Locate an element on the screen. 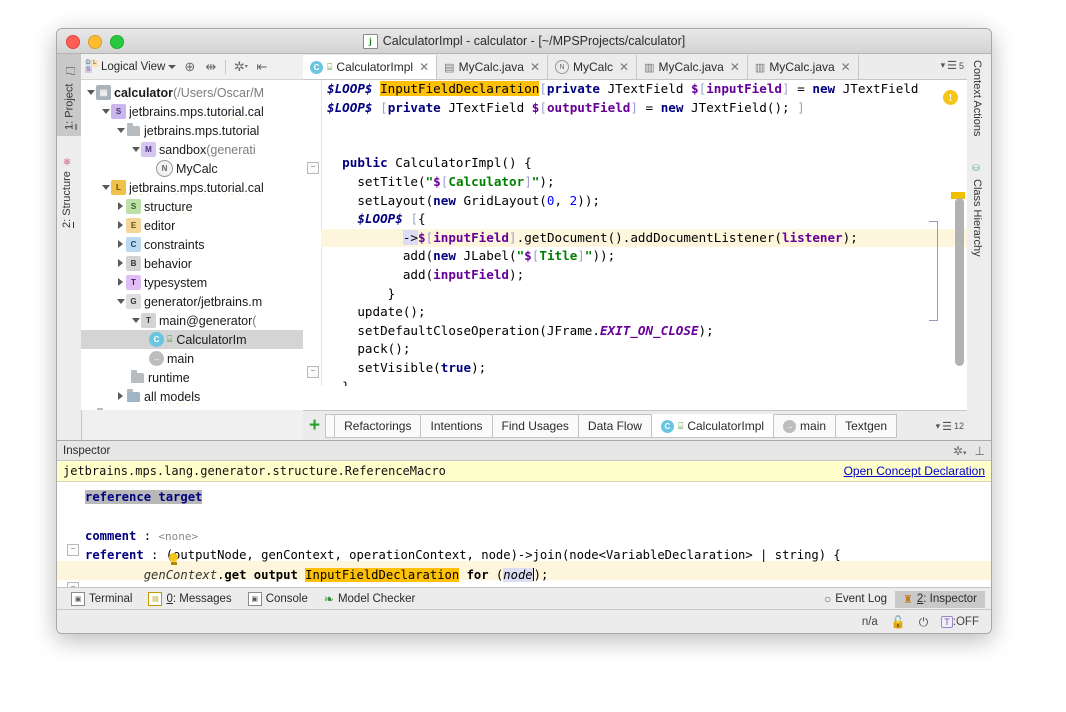  sidebar-tab-class-hierarchy: ⛁ Class Hierarchy is located at coordinates (977, 214).